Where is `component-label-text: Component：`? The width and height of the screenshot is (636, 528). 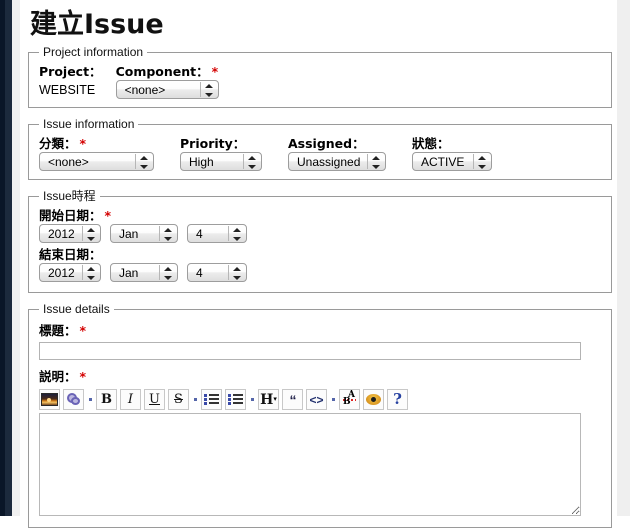 component-label-text: Component： is located at coordinates (162, 71).